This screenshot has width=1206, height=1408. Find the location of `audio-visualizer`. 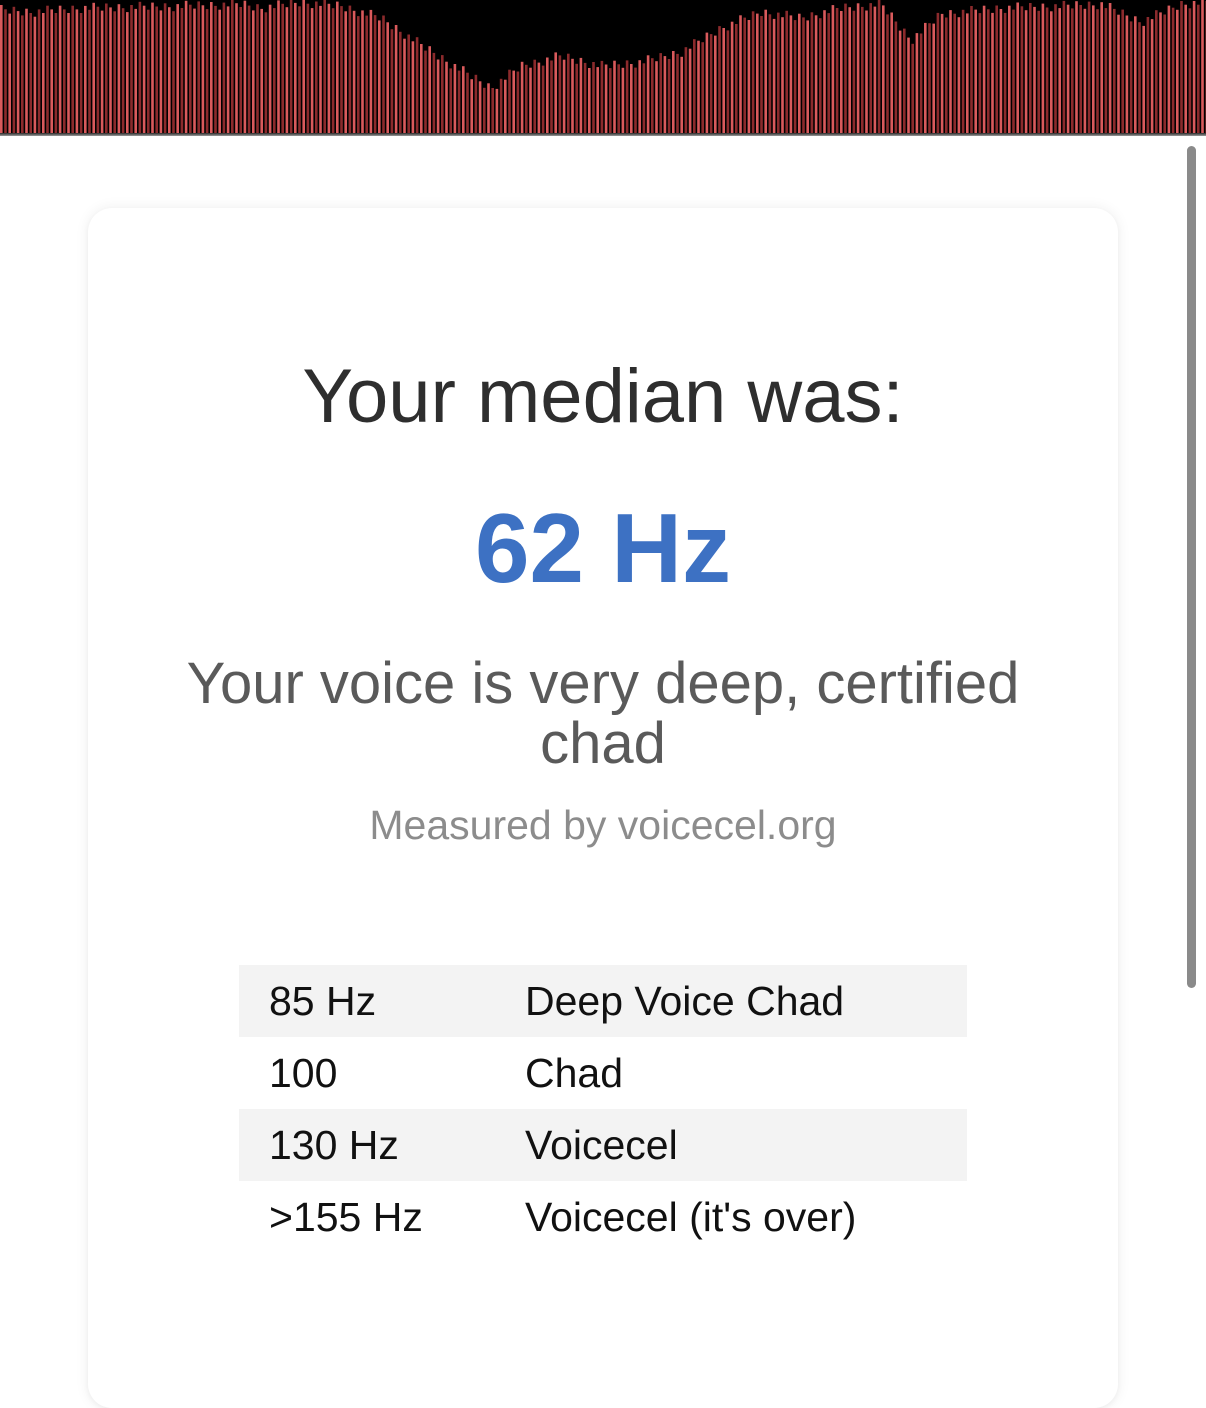

audio-visualizer is located at coordinates (603, 66).